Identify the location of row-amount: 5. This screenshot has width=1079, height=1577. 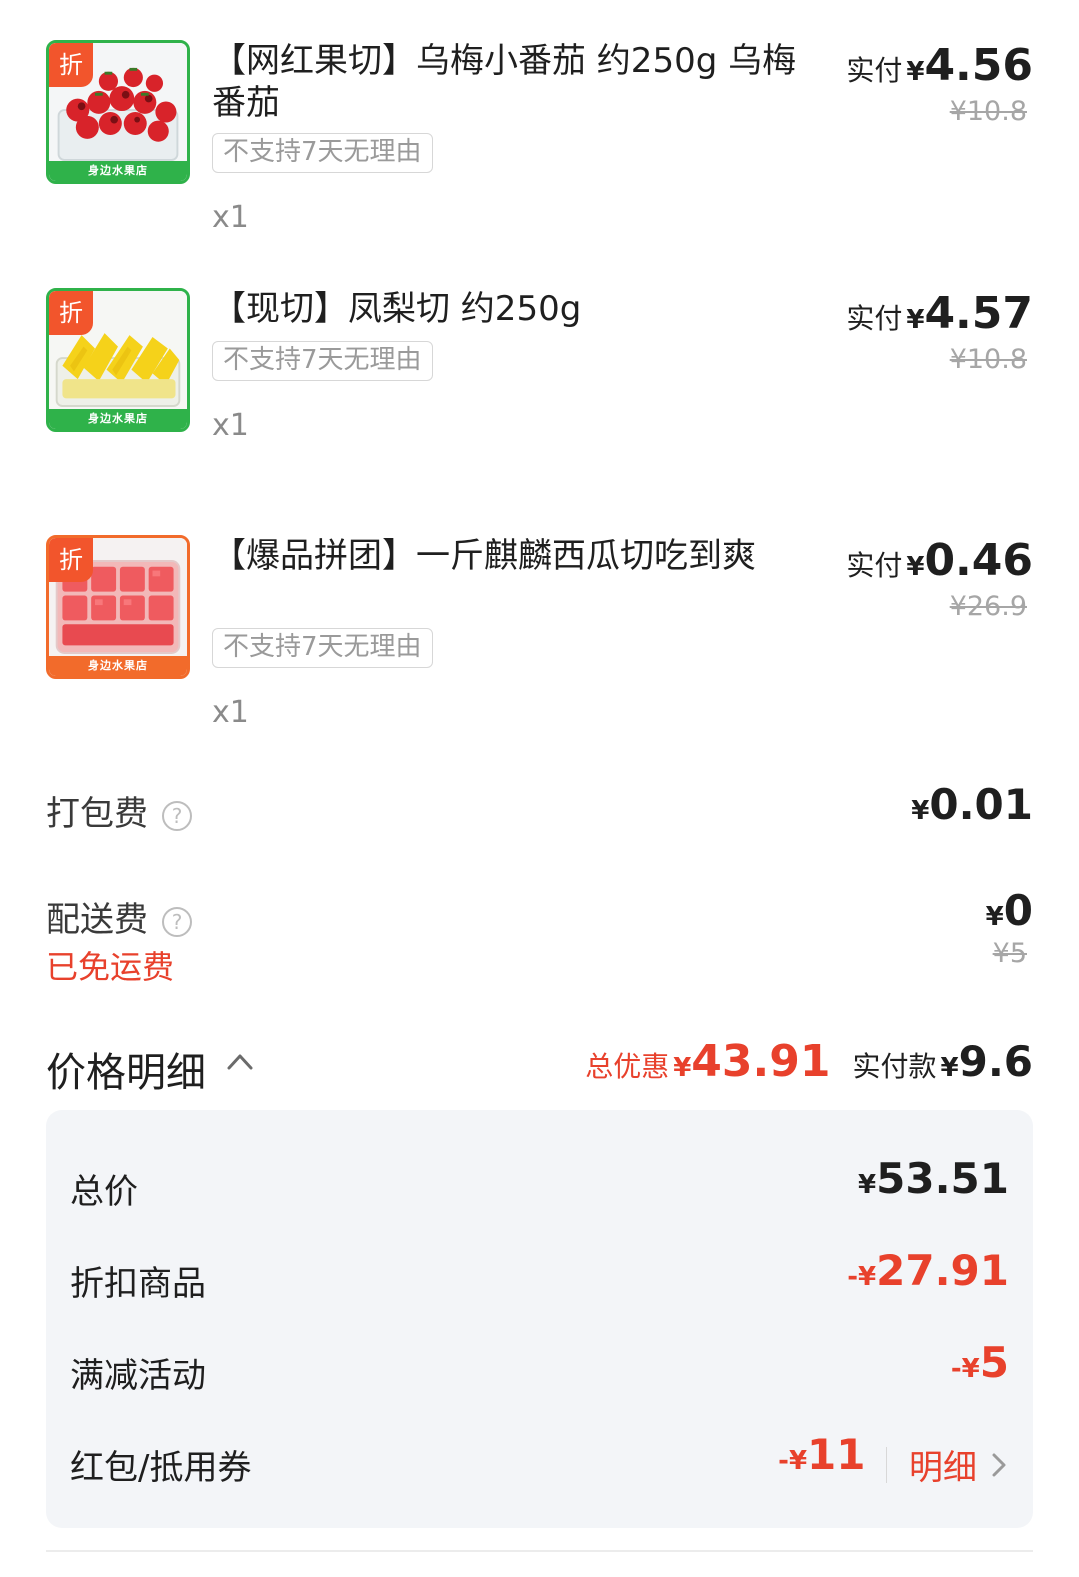
(994, 1362).